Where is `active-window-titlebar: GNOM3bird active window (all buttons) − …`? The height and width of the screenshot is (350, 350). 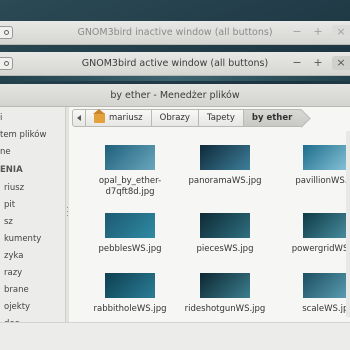 active-window-titlebar: GNOM3bird active window (all buttons) − … is located at coordinates (175, 64).